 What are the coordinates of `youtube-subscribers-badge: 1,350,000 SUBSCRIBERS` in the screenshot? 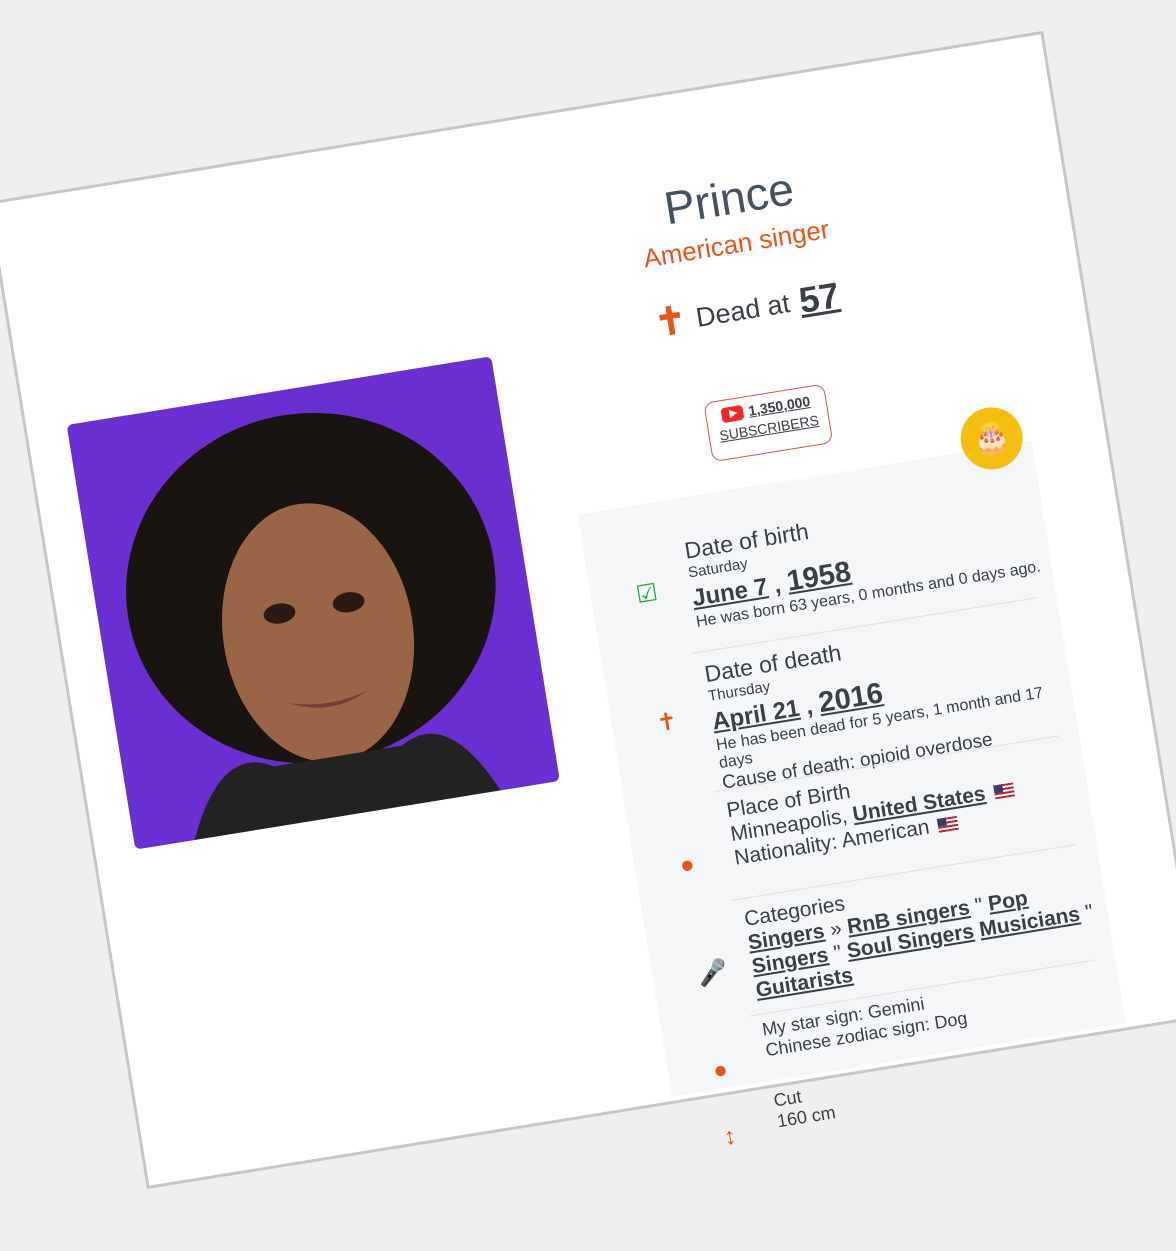 It's located at (768, 423).